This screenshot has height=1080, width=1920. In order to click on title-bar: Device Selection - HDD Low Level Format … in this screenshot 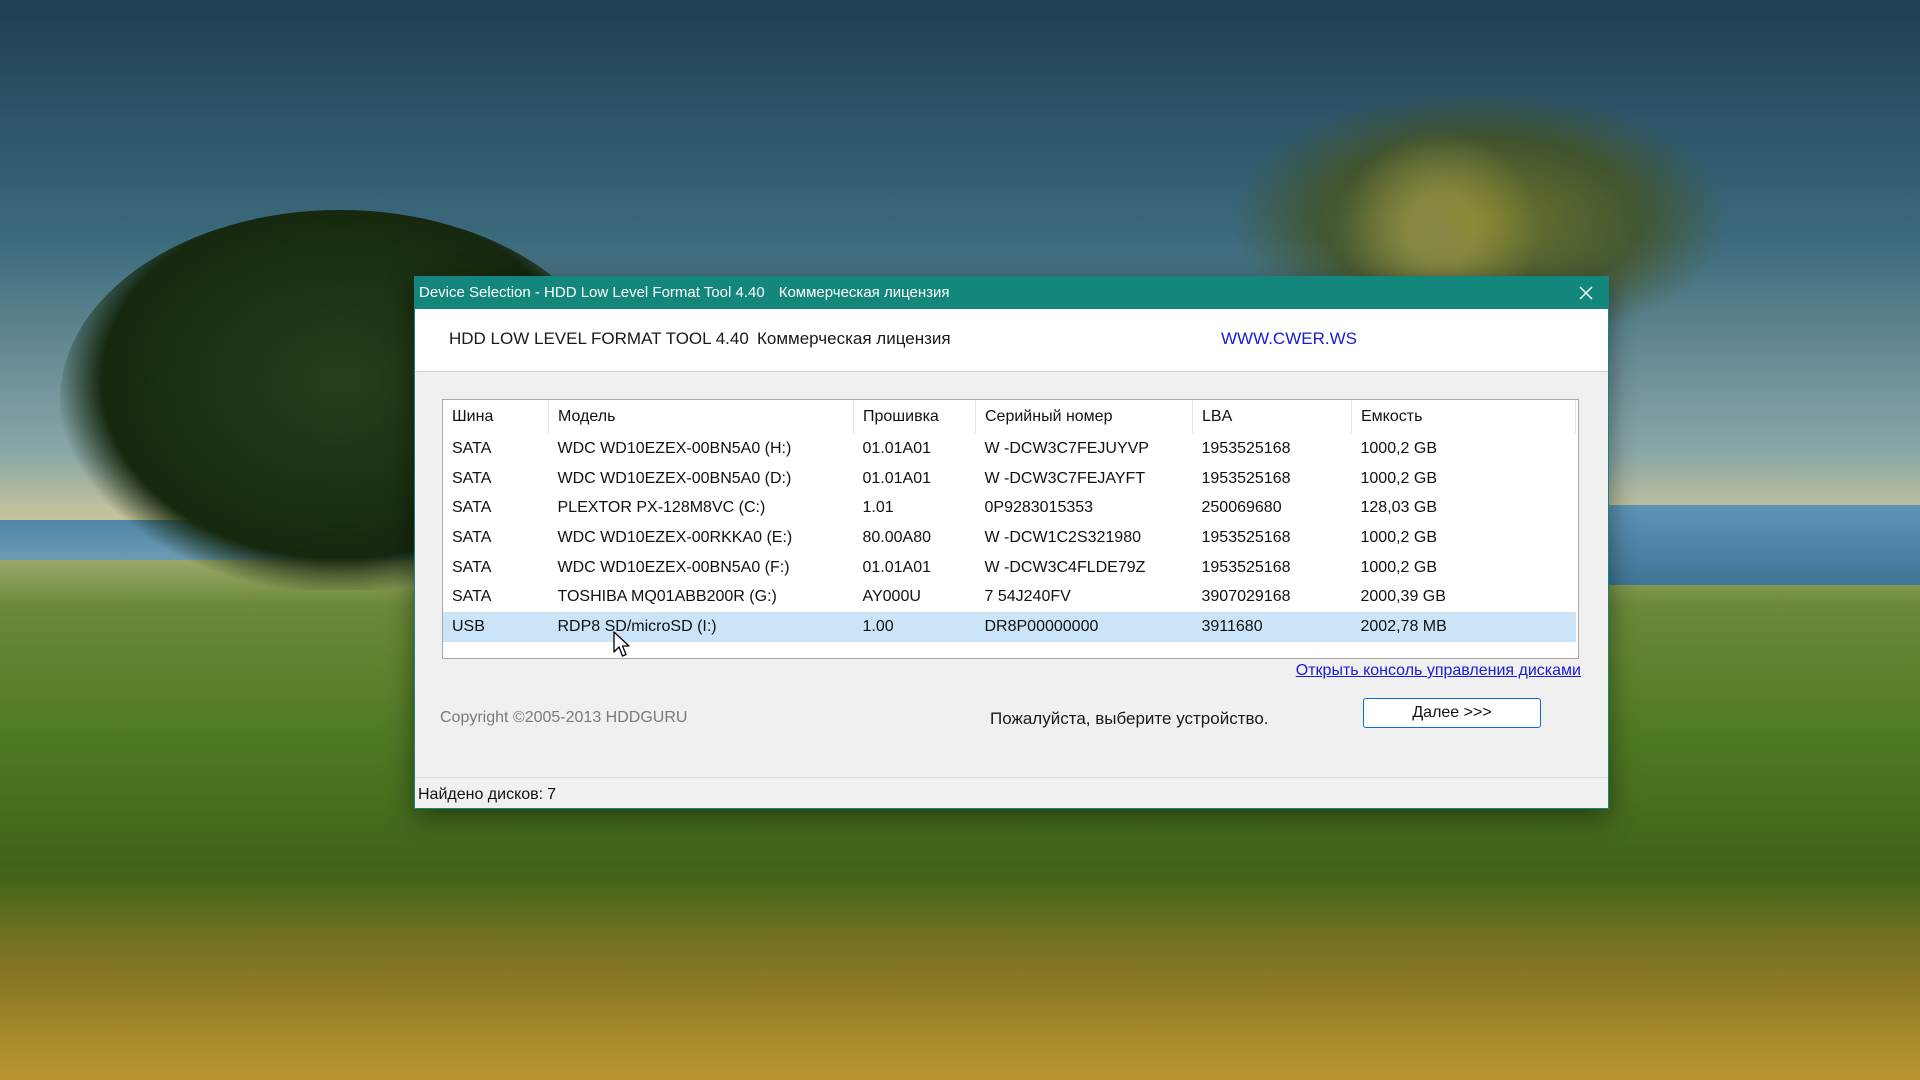, I will do `click(1011, 293)`.